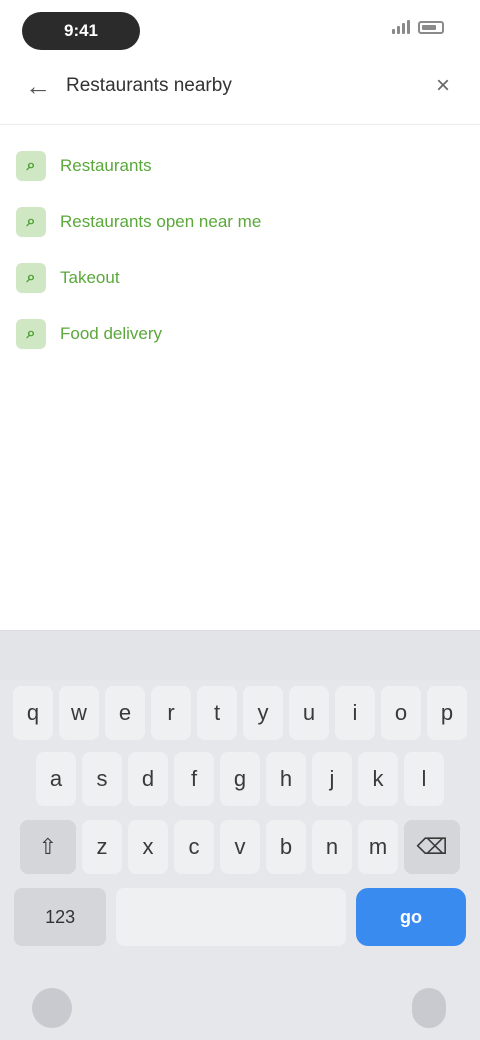 The width and height of the screenshot is (480, 1040). I want to click on key: x, so click(148, 847).